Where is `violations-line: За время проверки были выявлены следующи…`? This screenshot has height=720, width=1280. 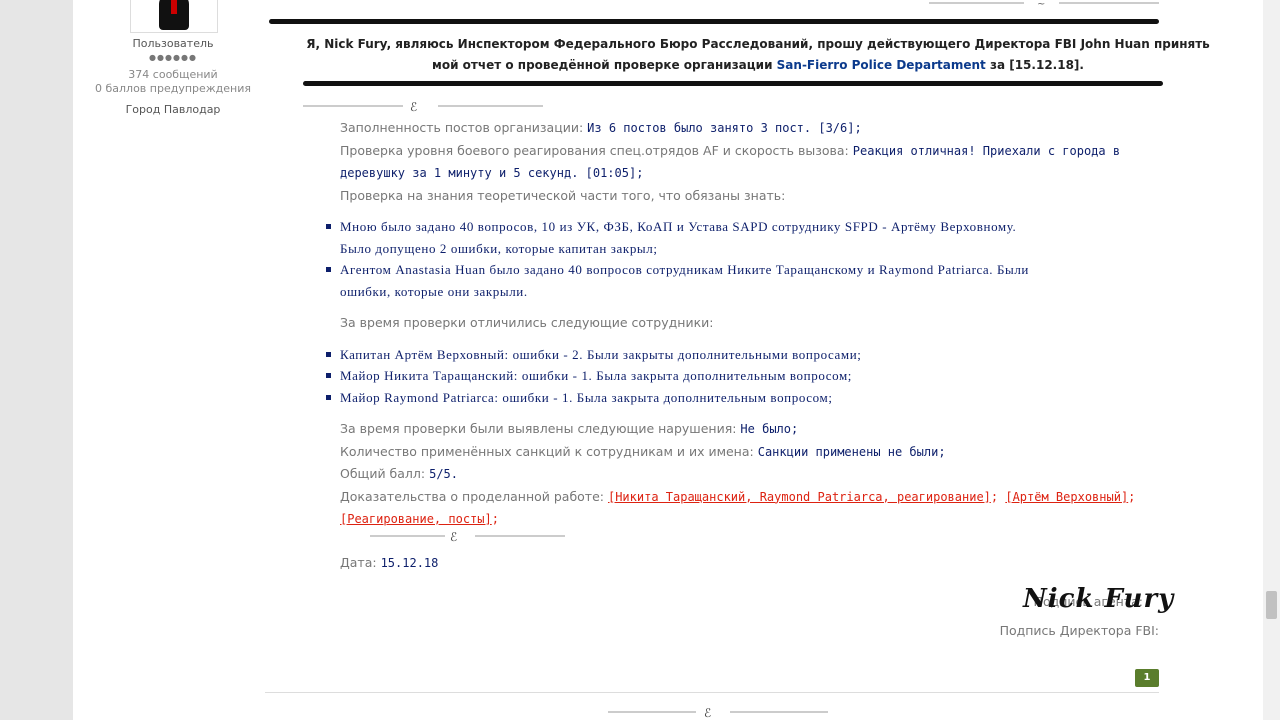
violations-line: За время проверки были выявлены следующи… is located at coordinates (755, 429).